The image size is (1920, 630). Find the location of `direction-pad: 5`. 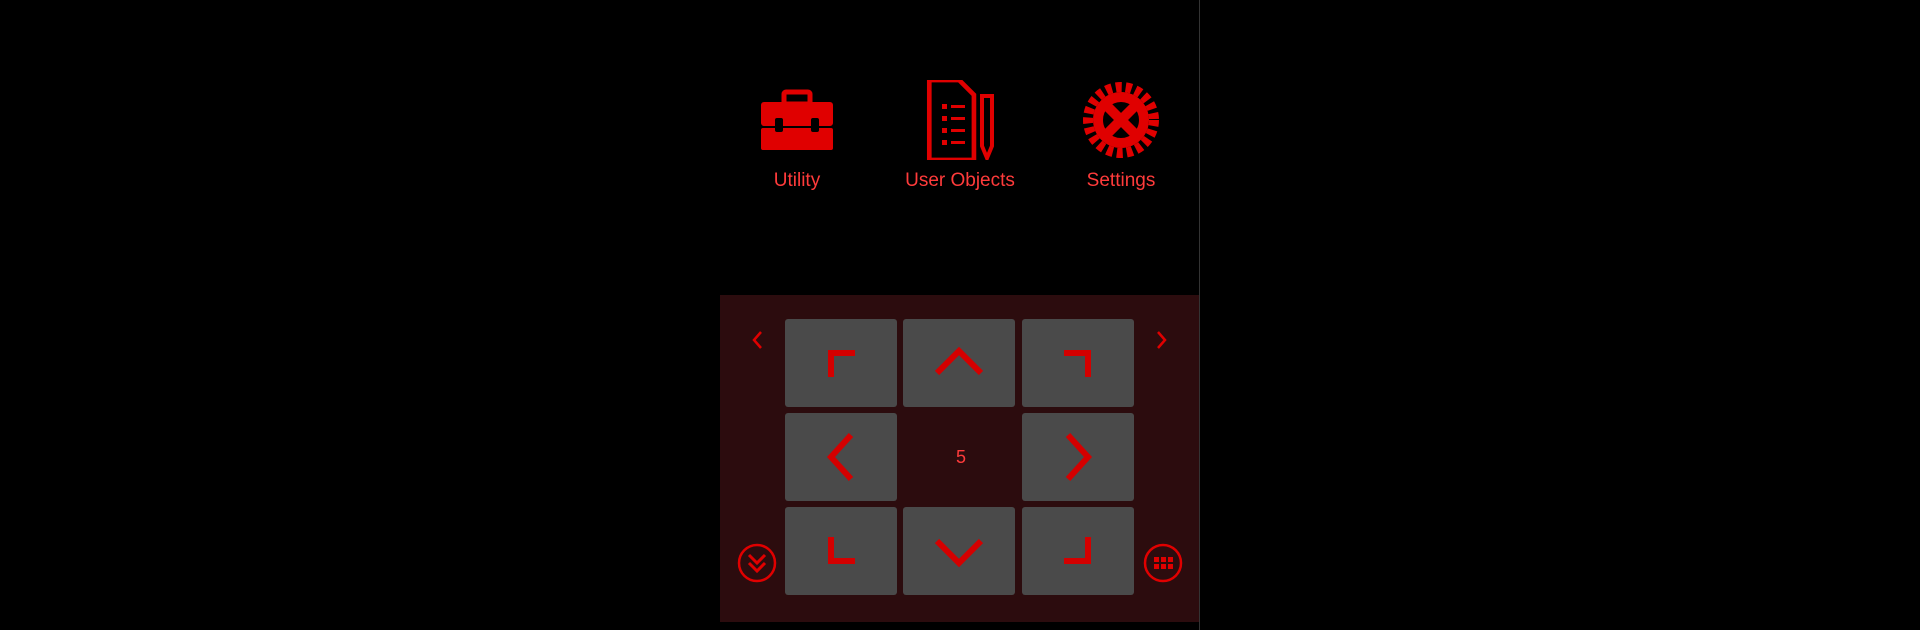

direction-pad: 5 is located at coordinates (959, 458).